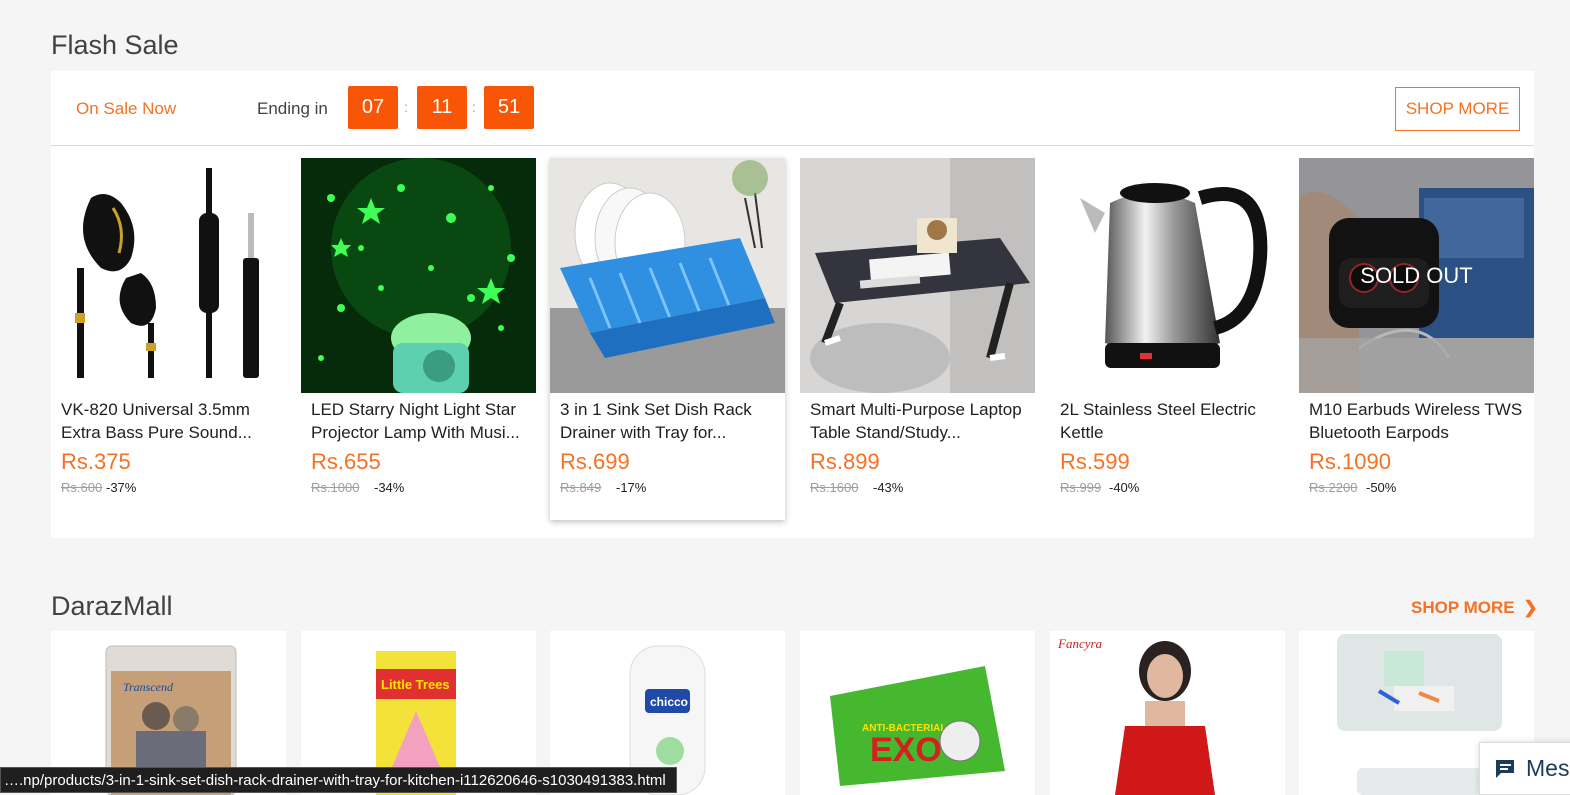 The height and width of the screenshot is (795, 1570). I want to click on ending-in-label: Ending in, so click(292, 108).